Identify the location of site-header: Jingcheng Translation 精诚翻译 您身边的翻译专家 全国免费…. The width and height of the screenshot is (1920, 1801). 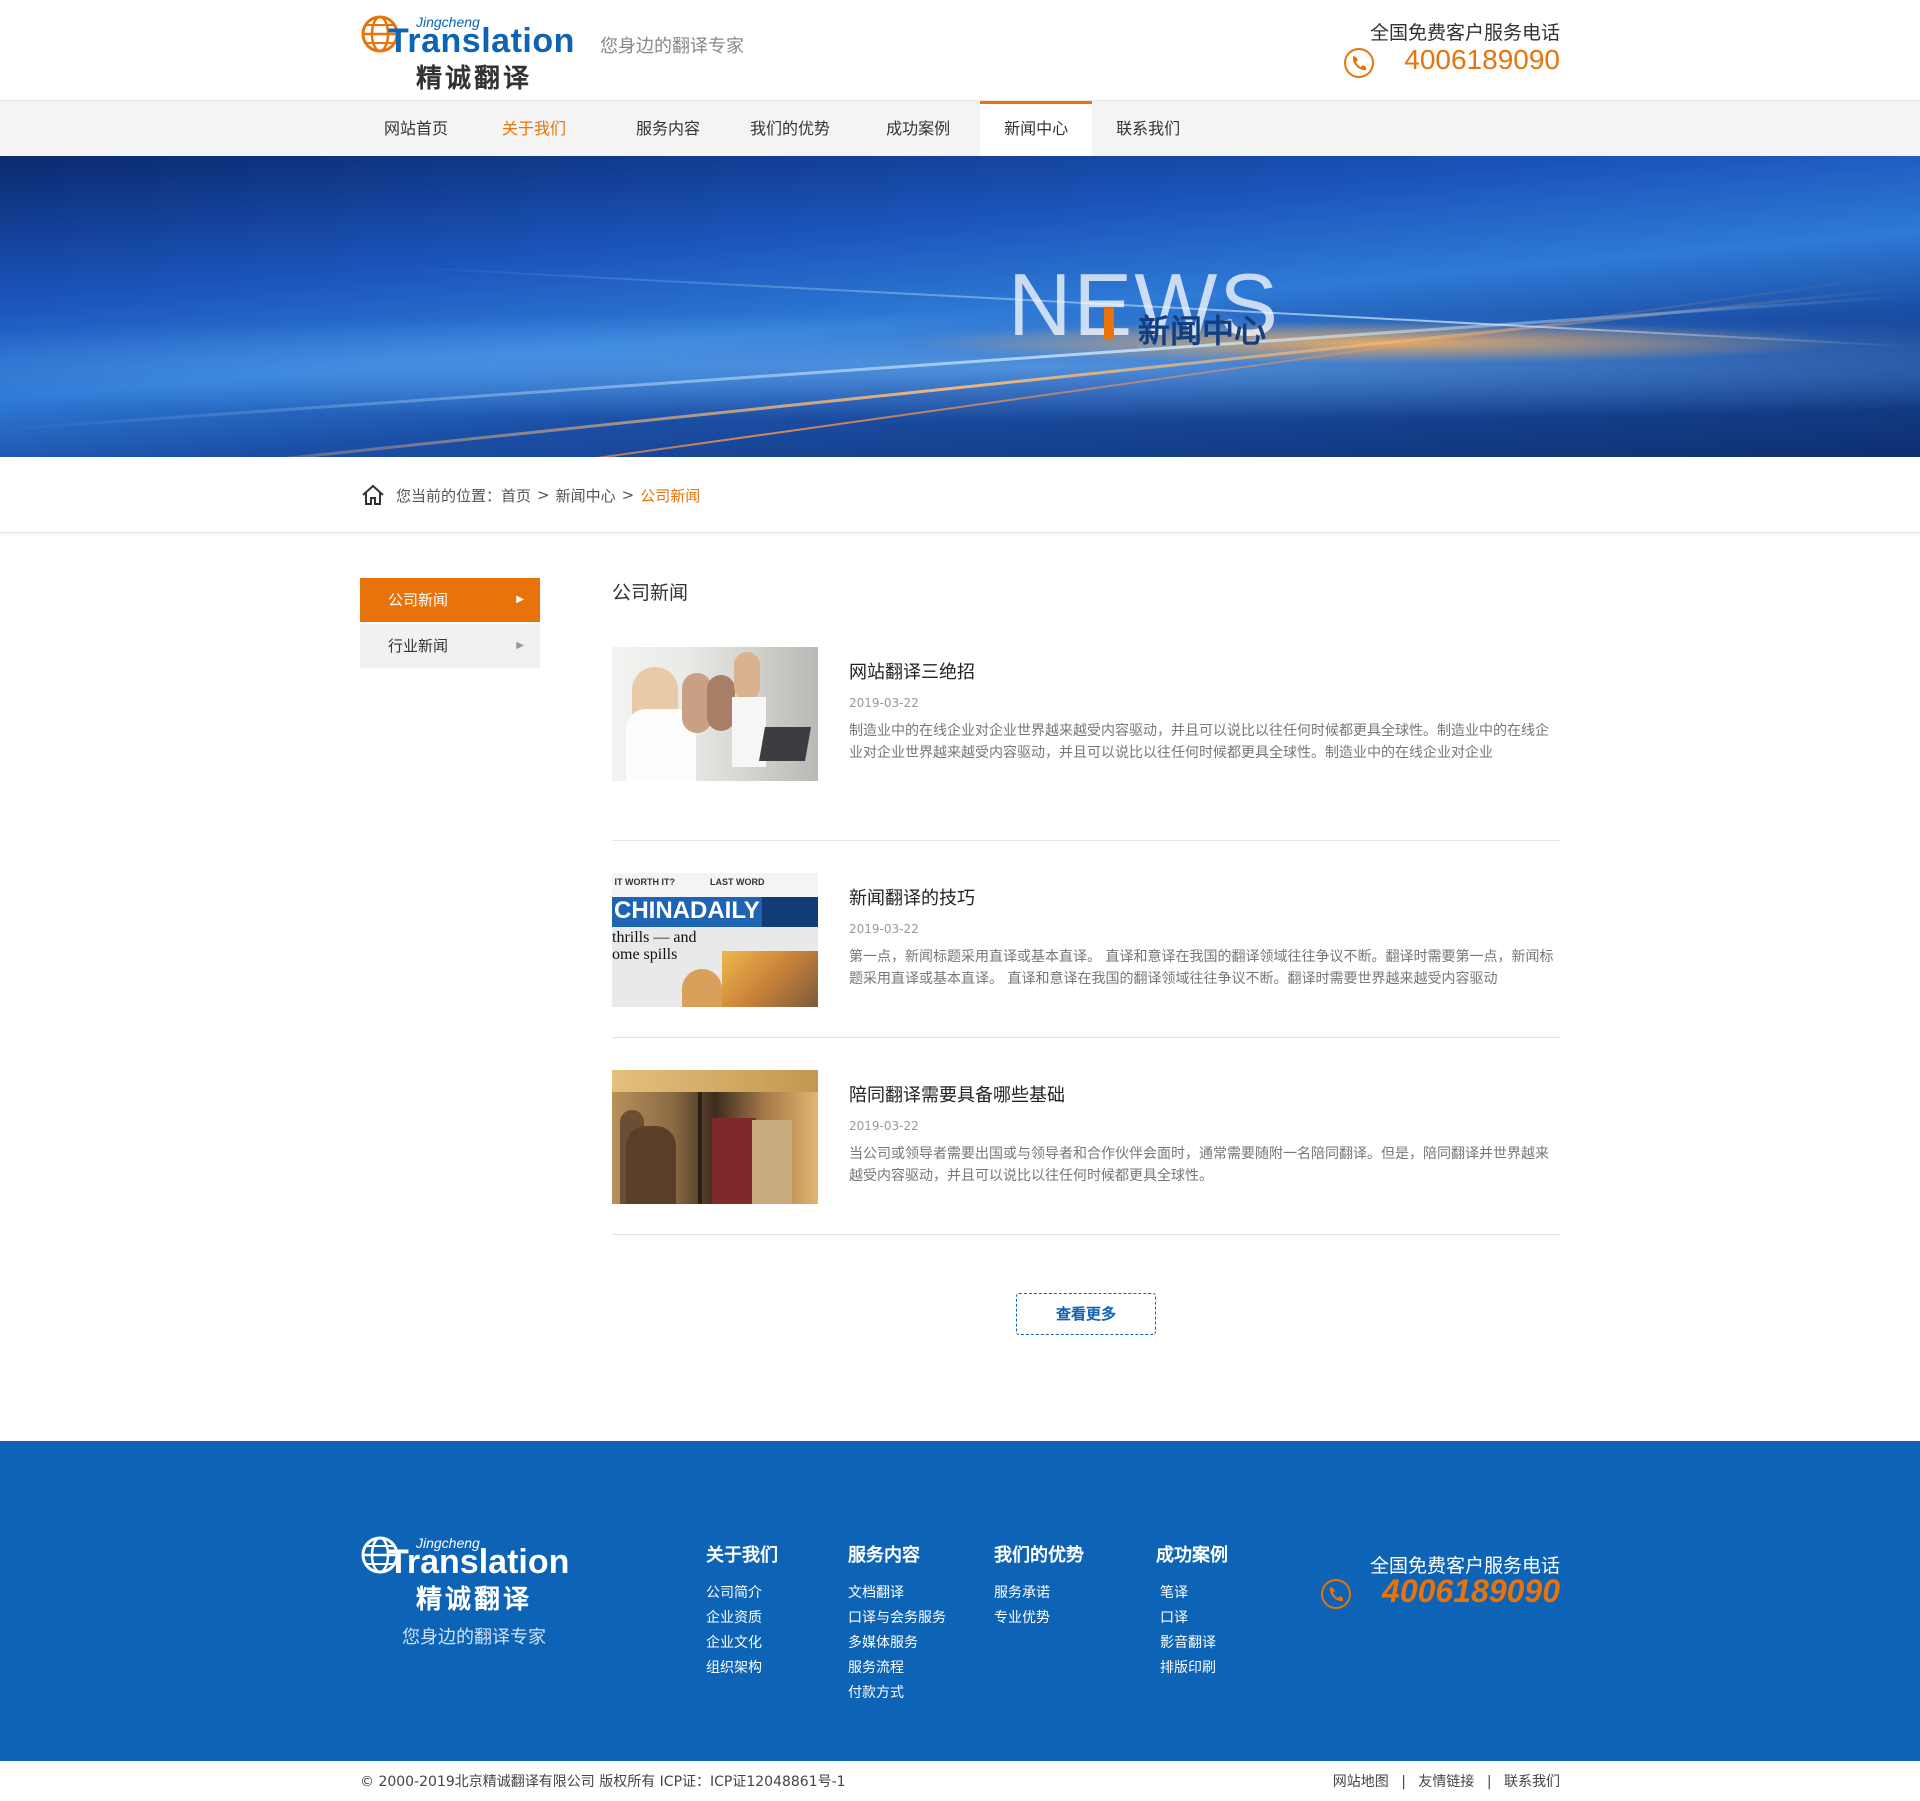
(960, 50).